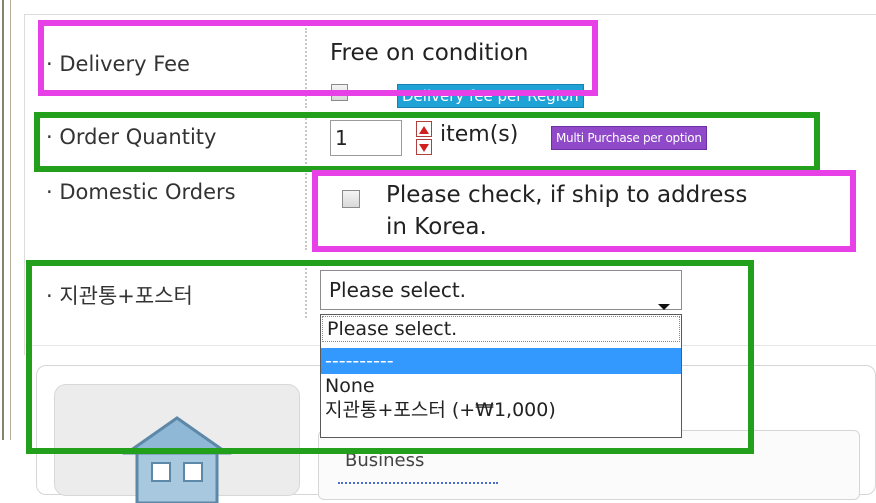 Image resolution: width=876 pixels, height=503 pixels. What do you see at coordinates (306, 210) in the screenshot?
I see `column-separator` at bounding box center [306, 210].